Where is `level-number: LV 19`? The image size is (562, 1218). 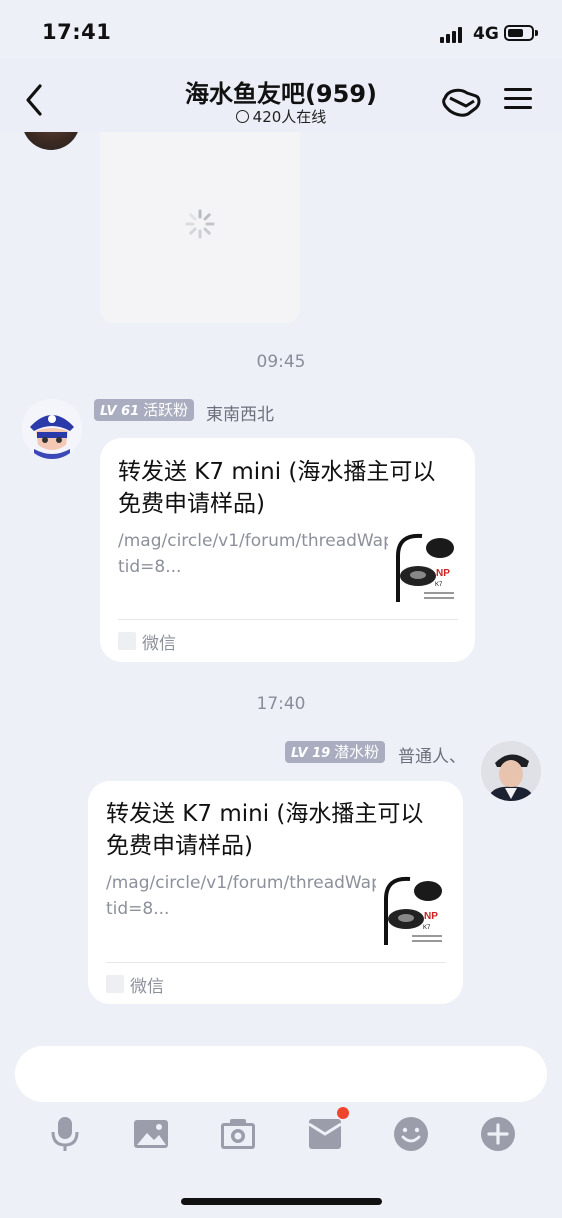 level-number: LV 19 is located at coordinates (311, 753).